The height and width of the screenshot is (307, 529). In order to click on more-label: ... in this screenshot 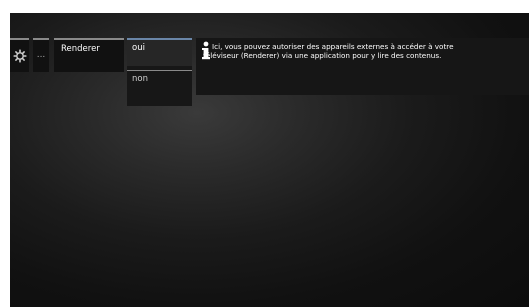, I will do `click(41, 55)`.